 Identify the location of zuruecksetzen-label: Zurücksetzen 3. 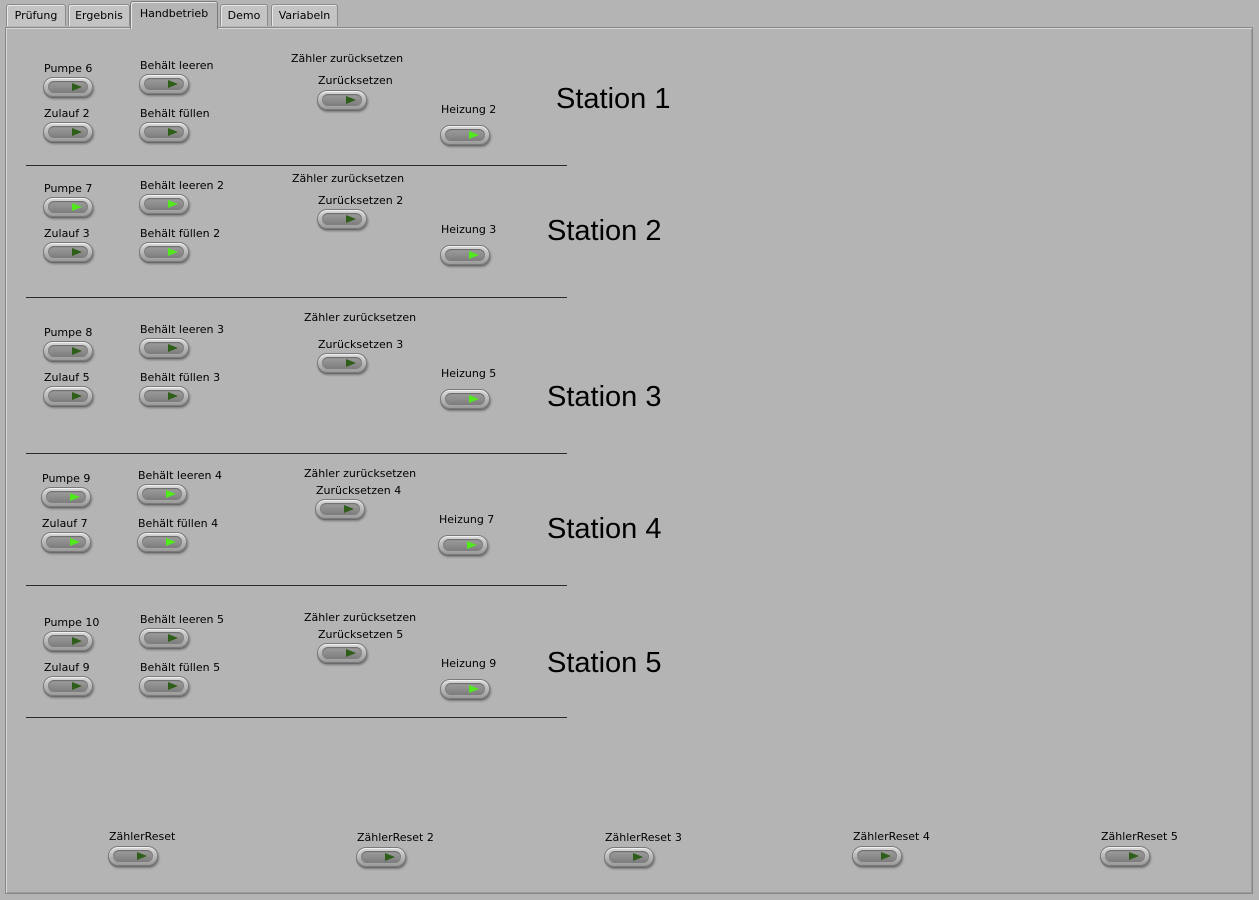
(361, 344).